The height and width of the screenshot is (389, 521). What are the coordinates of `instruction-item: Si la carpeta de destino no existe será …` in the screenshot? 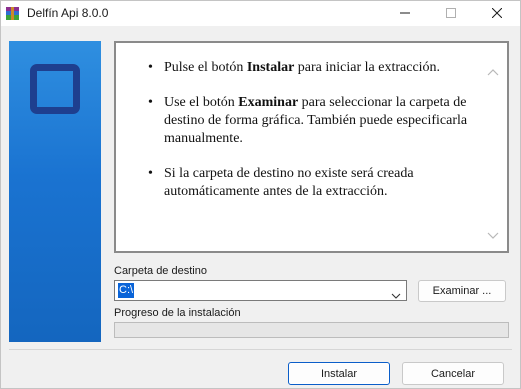 It's located at (313, 183).